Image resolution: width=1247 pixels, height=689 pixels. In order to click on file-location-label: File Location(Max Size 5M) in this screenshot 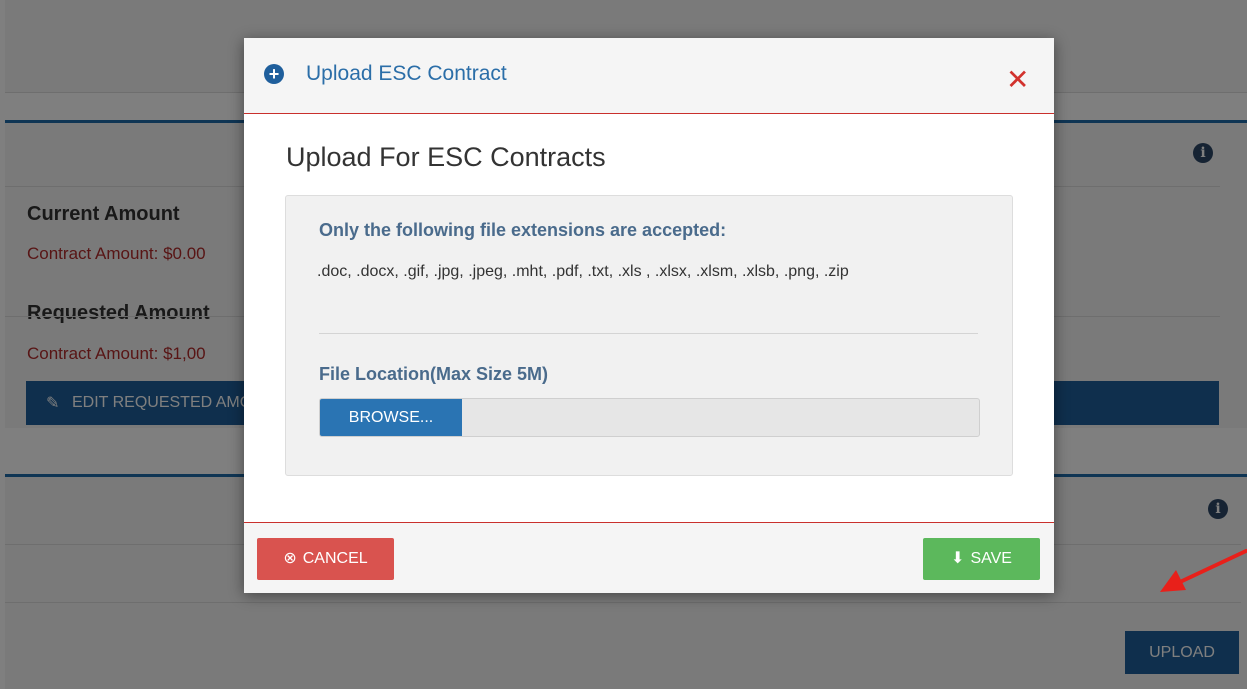, I will do `click(434, 374)`.